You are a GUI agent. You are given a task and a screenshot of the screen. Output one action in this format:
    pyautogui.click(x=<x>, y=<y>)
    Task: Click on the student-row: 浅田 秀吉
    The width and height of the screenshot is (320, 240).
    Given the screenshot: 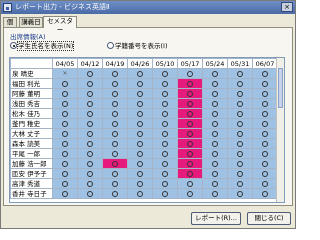 What is the action you would take?
    pyautogui.click(x=144, y=103)
    